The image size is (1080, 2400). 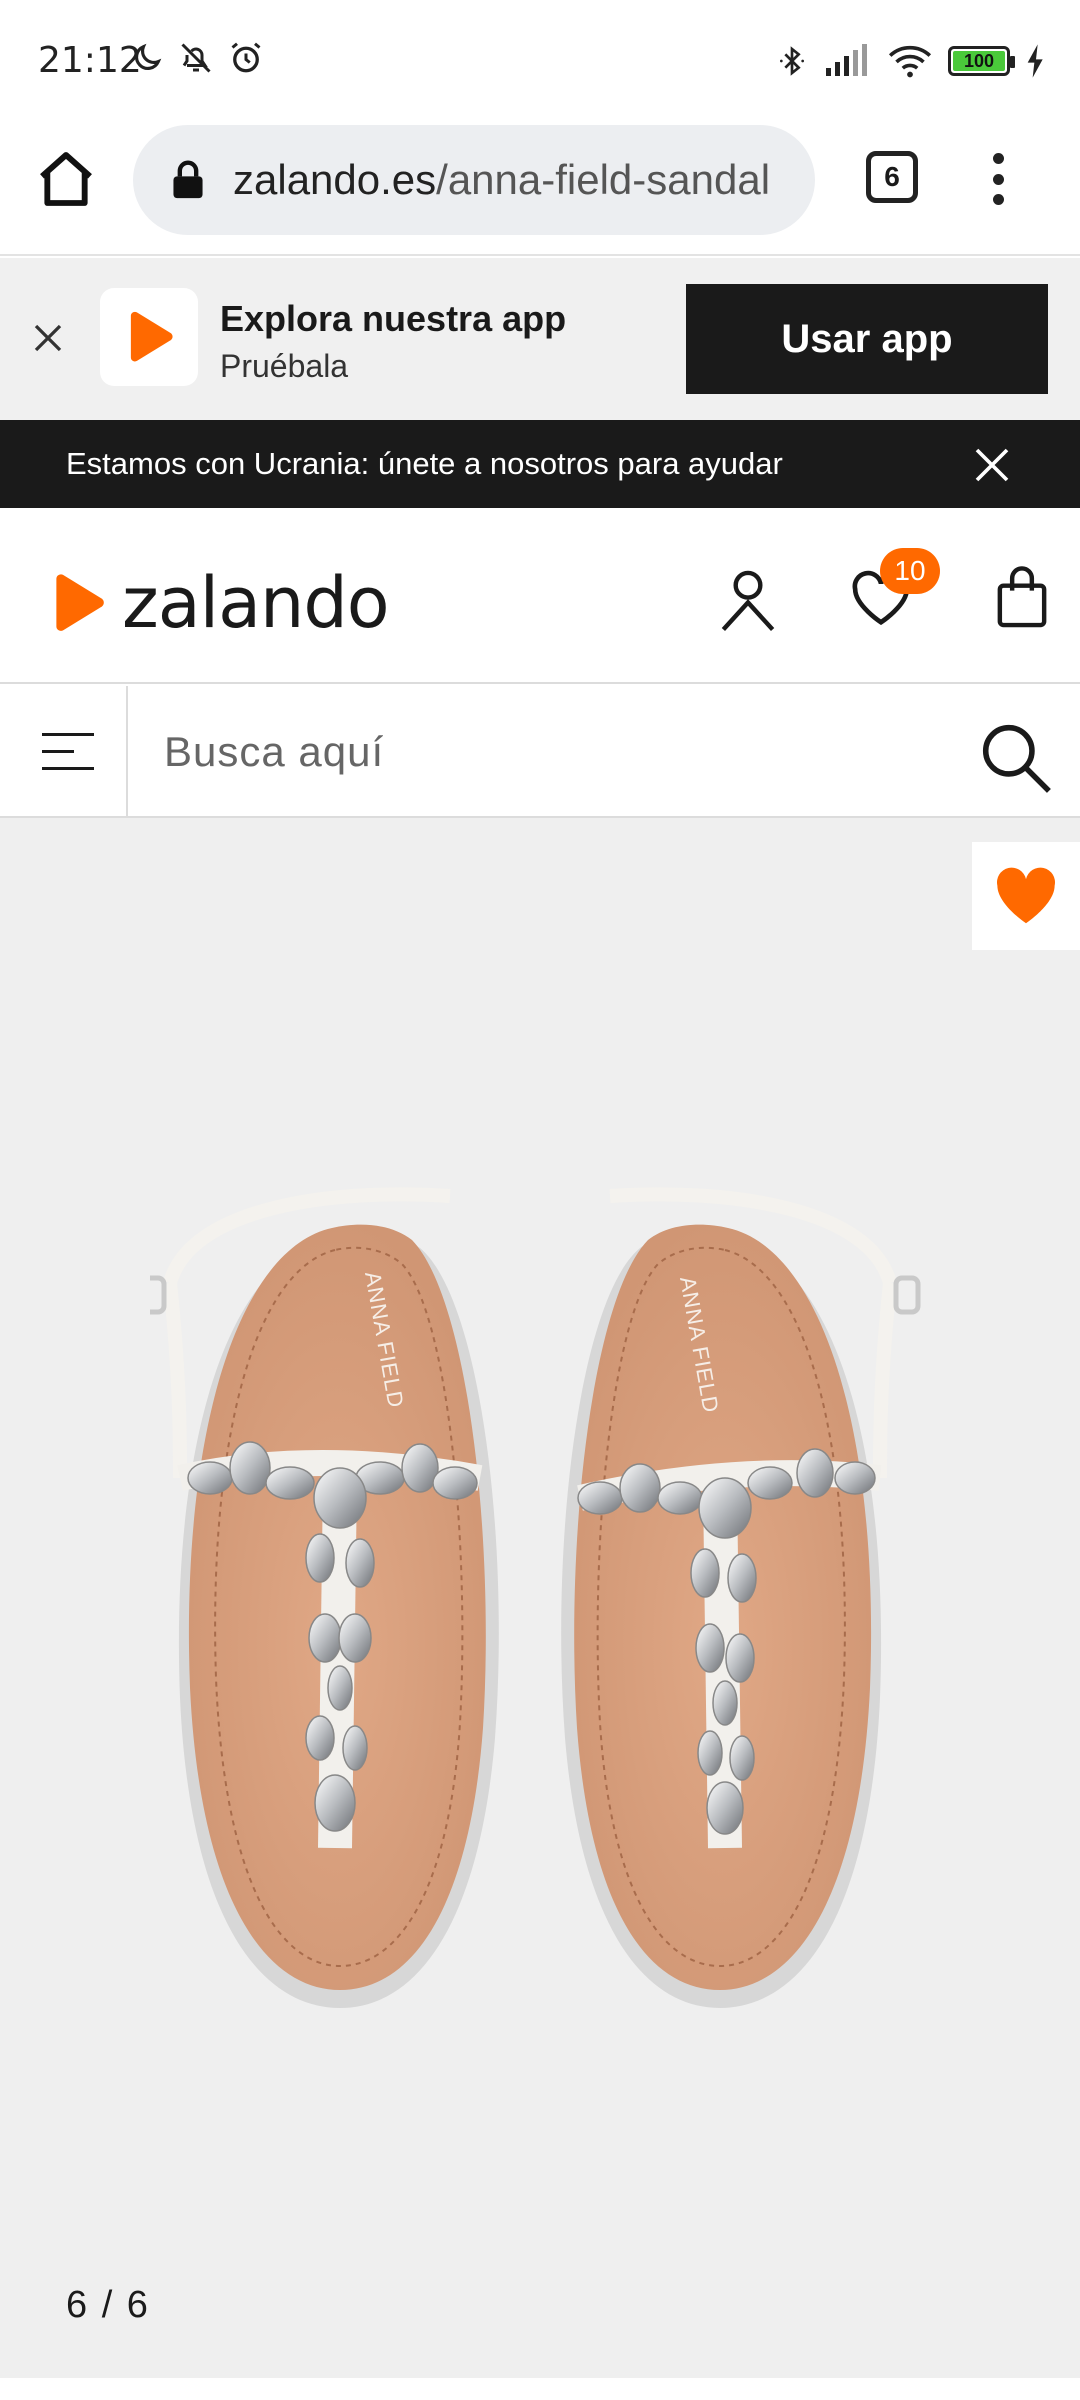 I want to click on wifi-icon, so click(x=910, y=61).